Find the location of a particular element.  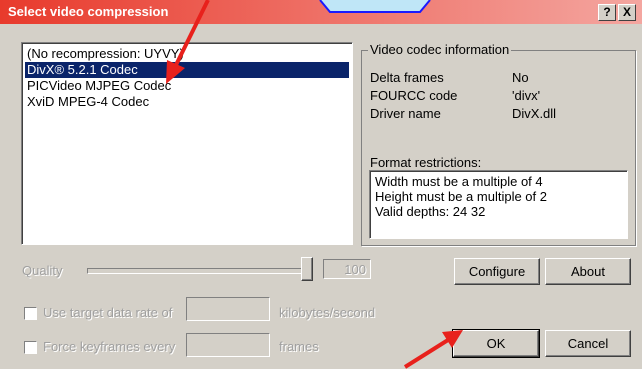

annotation-arrow-codec is located at coordinates (188, 42).